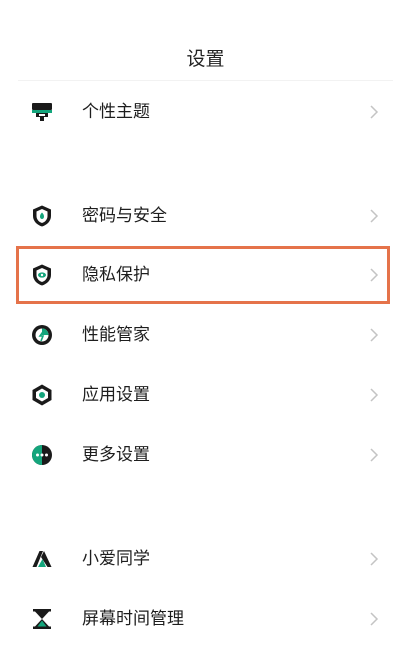 This screenshot has width=411, height=661. I want to click on settings-item-xiaoai: 小爱同学, so click(205, 559).